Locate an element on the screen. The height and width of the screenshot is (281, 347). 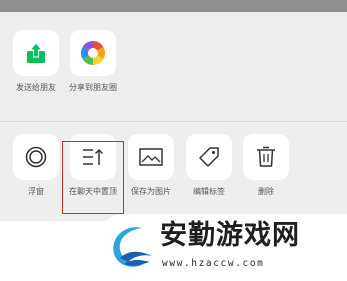
share-to-moments-tile is located at coordinates (93, 53).